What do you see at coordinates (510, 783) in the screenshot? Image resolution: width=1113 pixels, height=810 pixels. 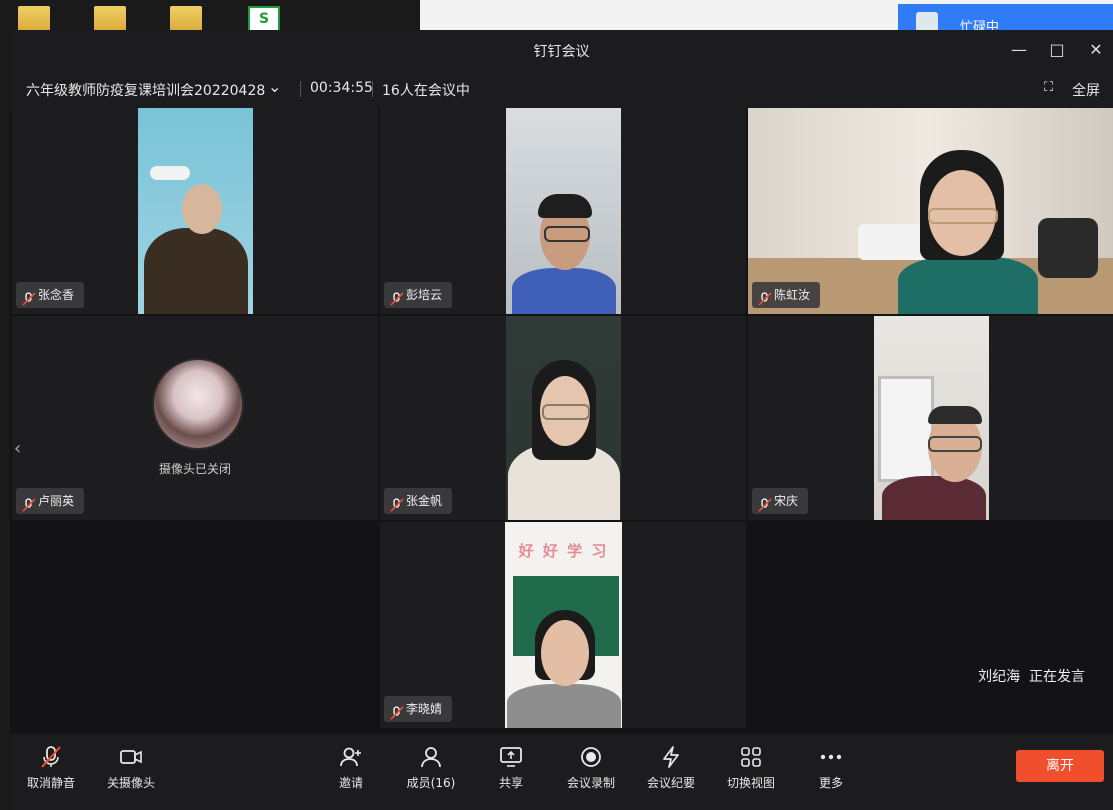 I see `share-label: 共享` at bounding box center [510, 783].